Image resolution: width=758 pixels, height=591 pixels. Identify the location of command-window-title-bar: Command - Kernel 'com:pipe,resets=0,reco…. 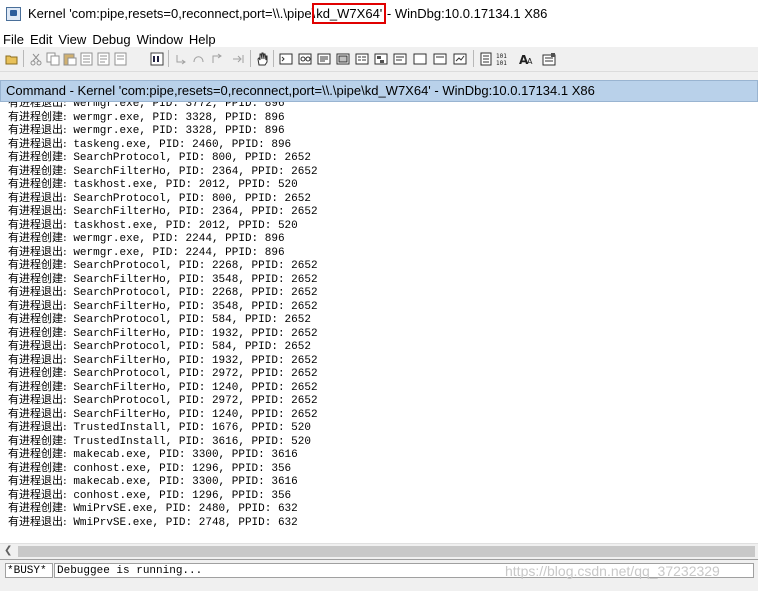
(379, 91).